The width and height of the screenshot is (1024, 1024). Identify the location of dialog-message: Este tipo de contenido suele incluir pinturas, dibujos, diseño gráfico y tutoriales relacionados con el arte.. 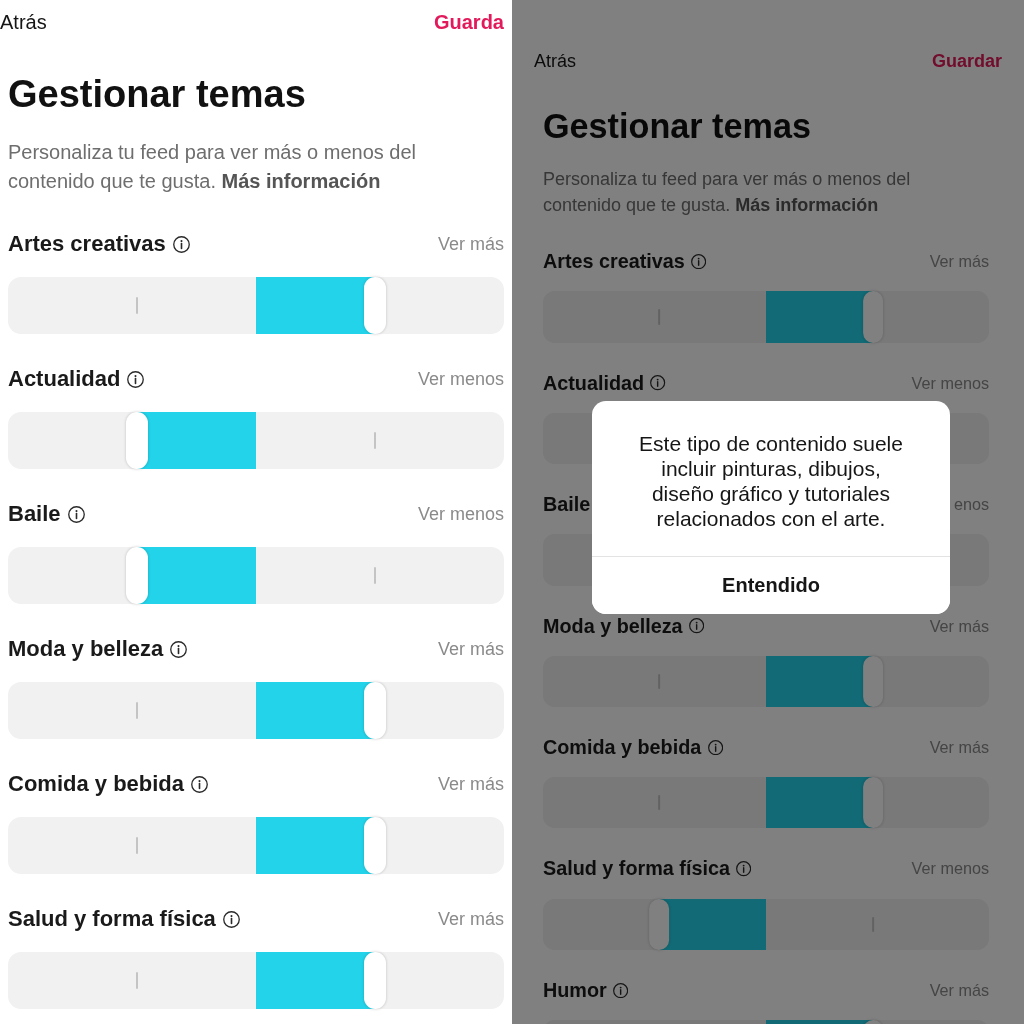
(771, 481).